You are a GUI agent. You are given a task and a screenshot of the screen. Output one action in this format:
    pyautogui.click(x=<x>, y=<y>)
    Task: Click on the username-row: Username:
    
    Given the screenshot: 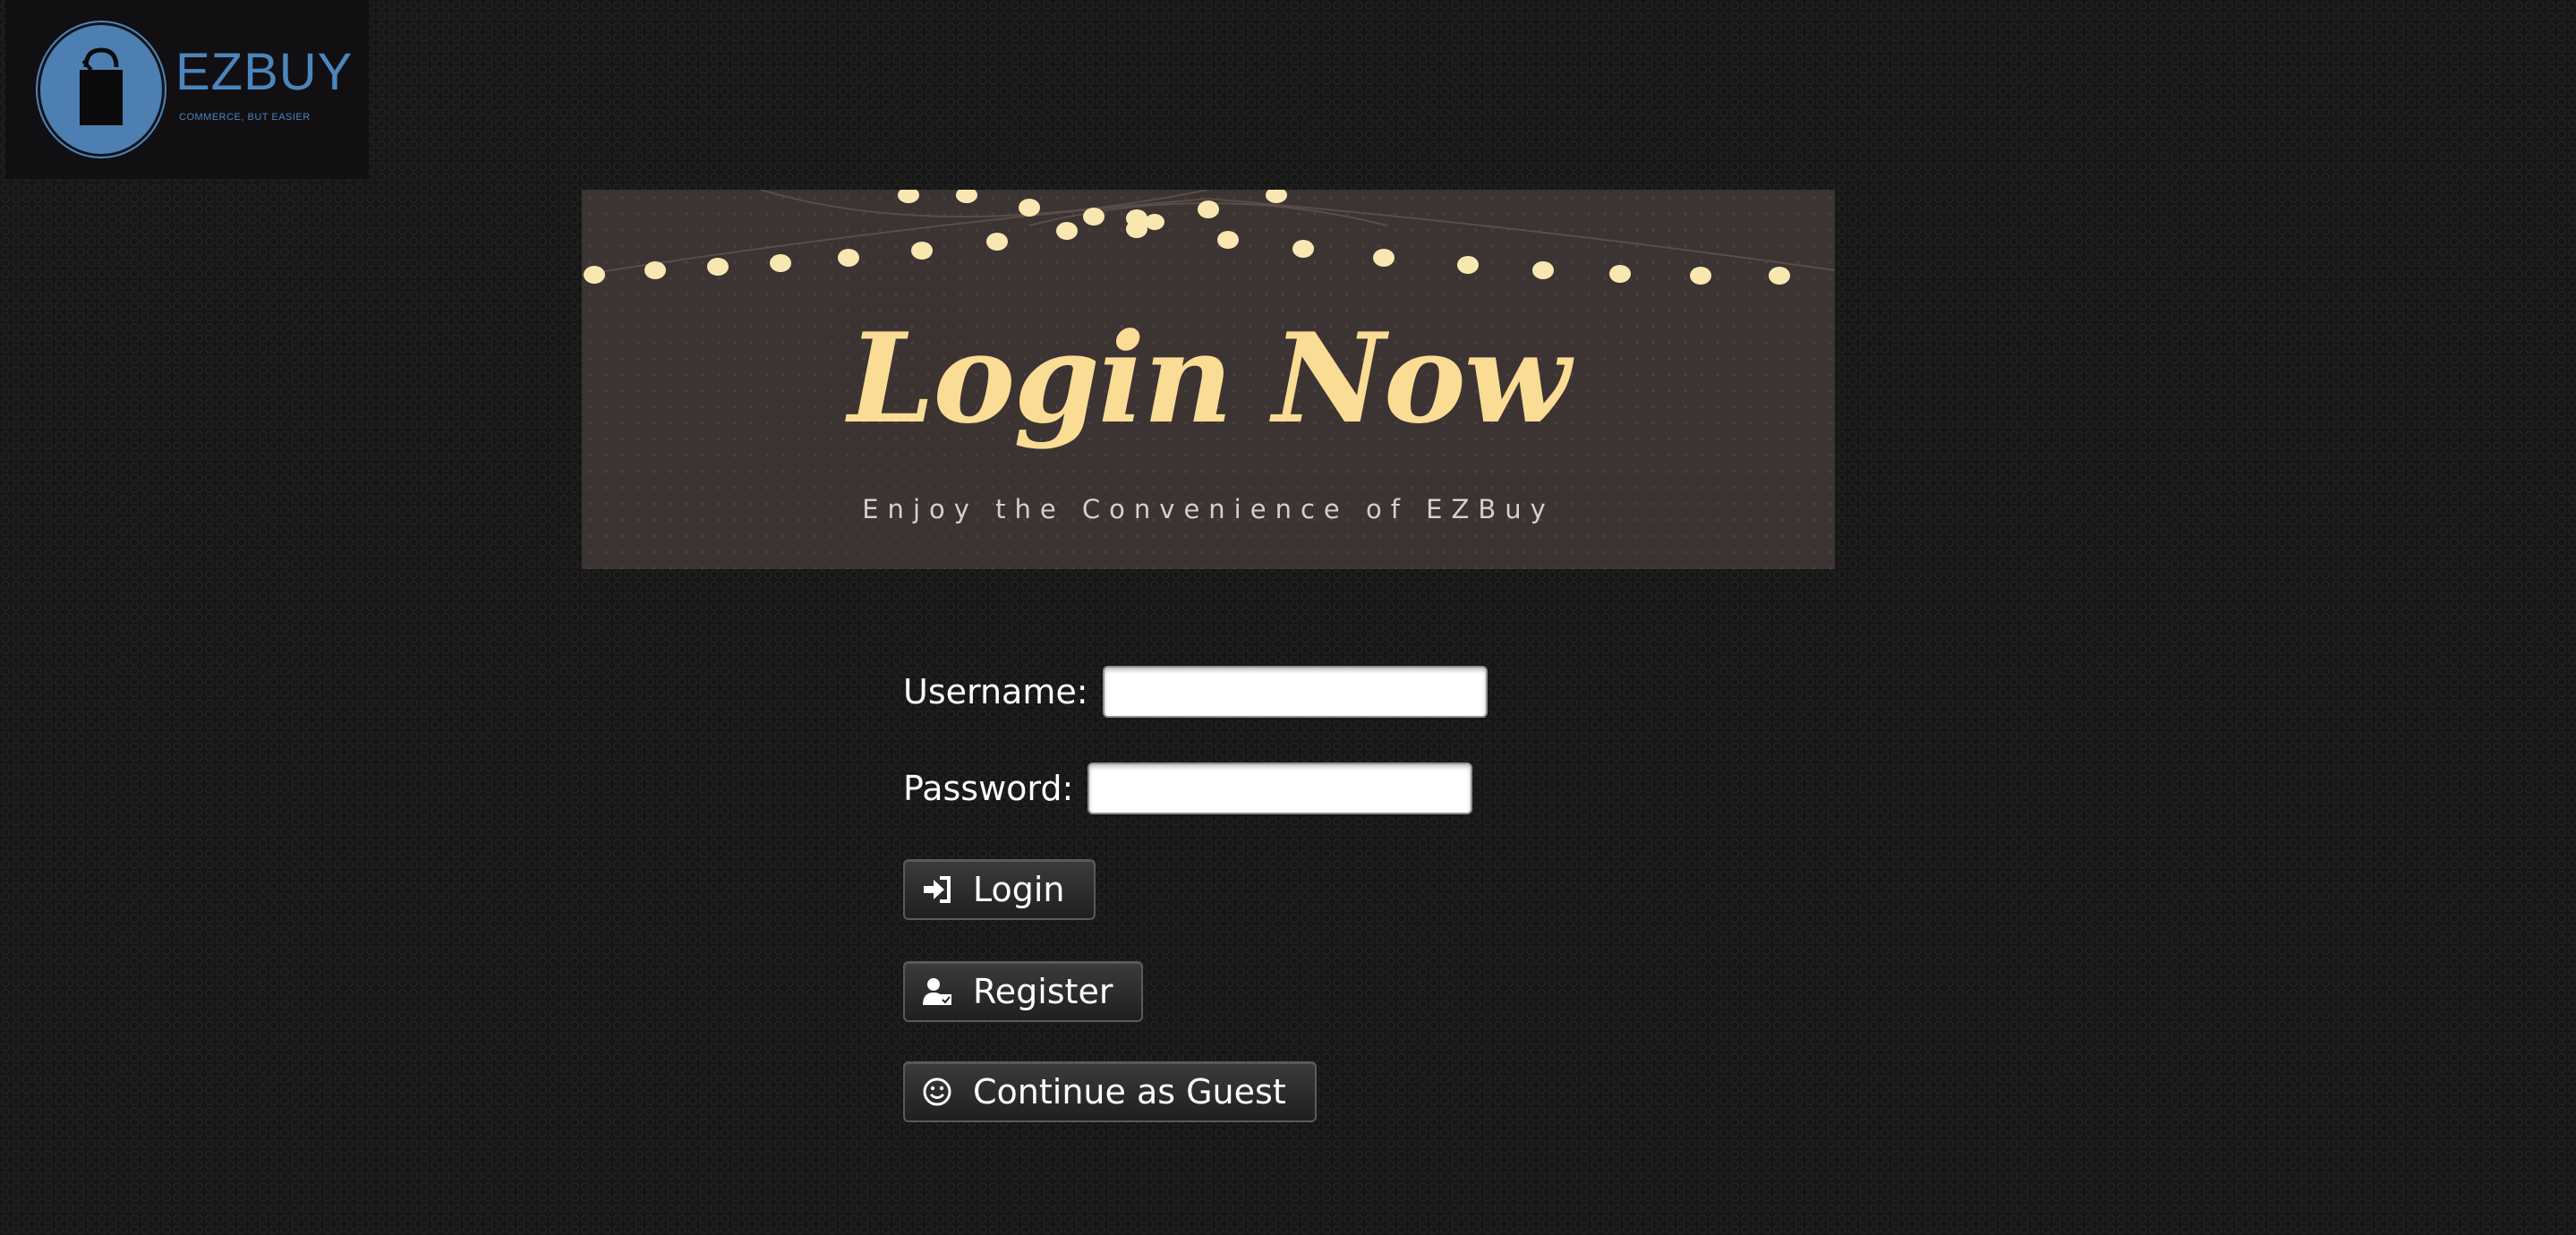 What is the action you would take?
    pyautogui.click(x=1195, y=692)
    